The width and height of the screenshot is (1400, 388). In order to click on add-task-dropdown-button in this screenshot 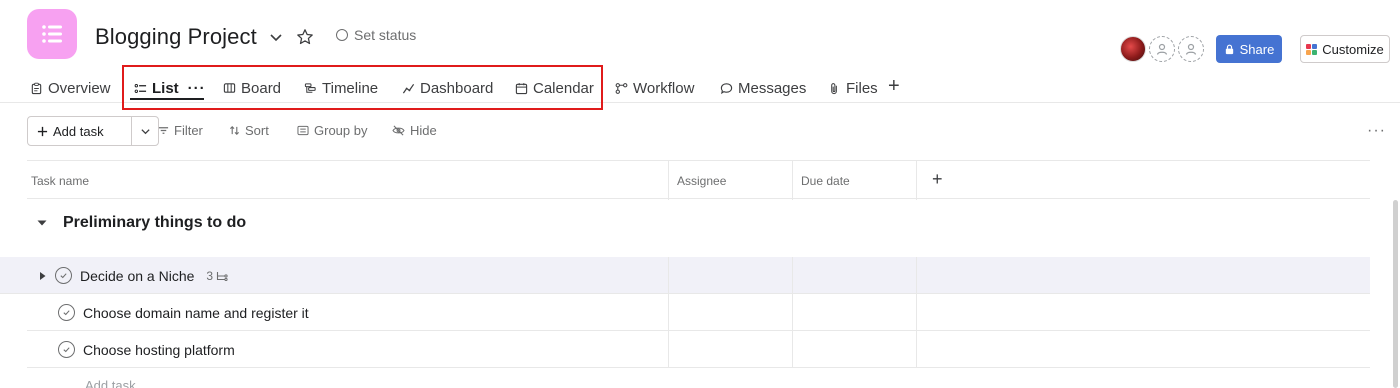, I will do `click(145, 131)`.